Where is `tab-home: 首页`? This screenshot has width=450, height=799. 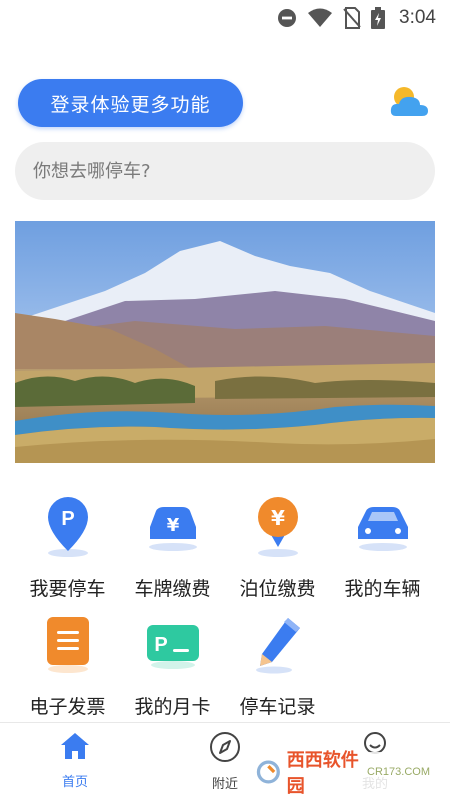
tab-home: 首页 is located at coordinates (75, 760).